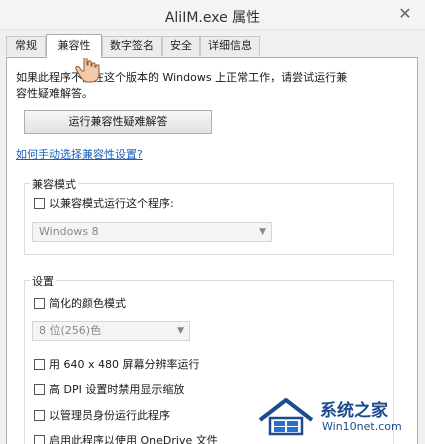 The image size is (425, 444). I want to click on run-troubleshooter-button: 运行兼容性疑难解答, so click(118, 122).